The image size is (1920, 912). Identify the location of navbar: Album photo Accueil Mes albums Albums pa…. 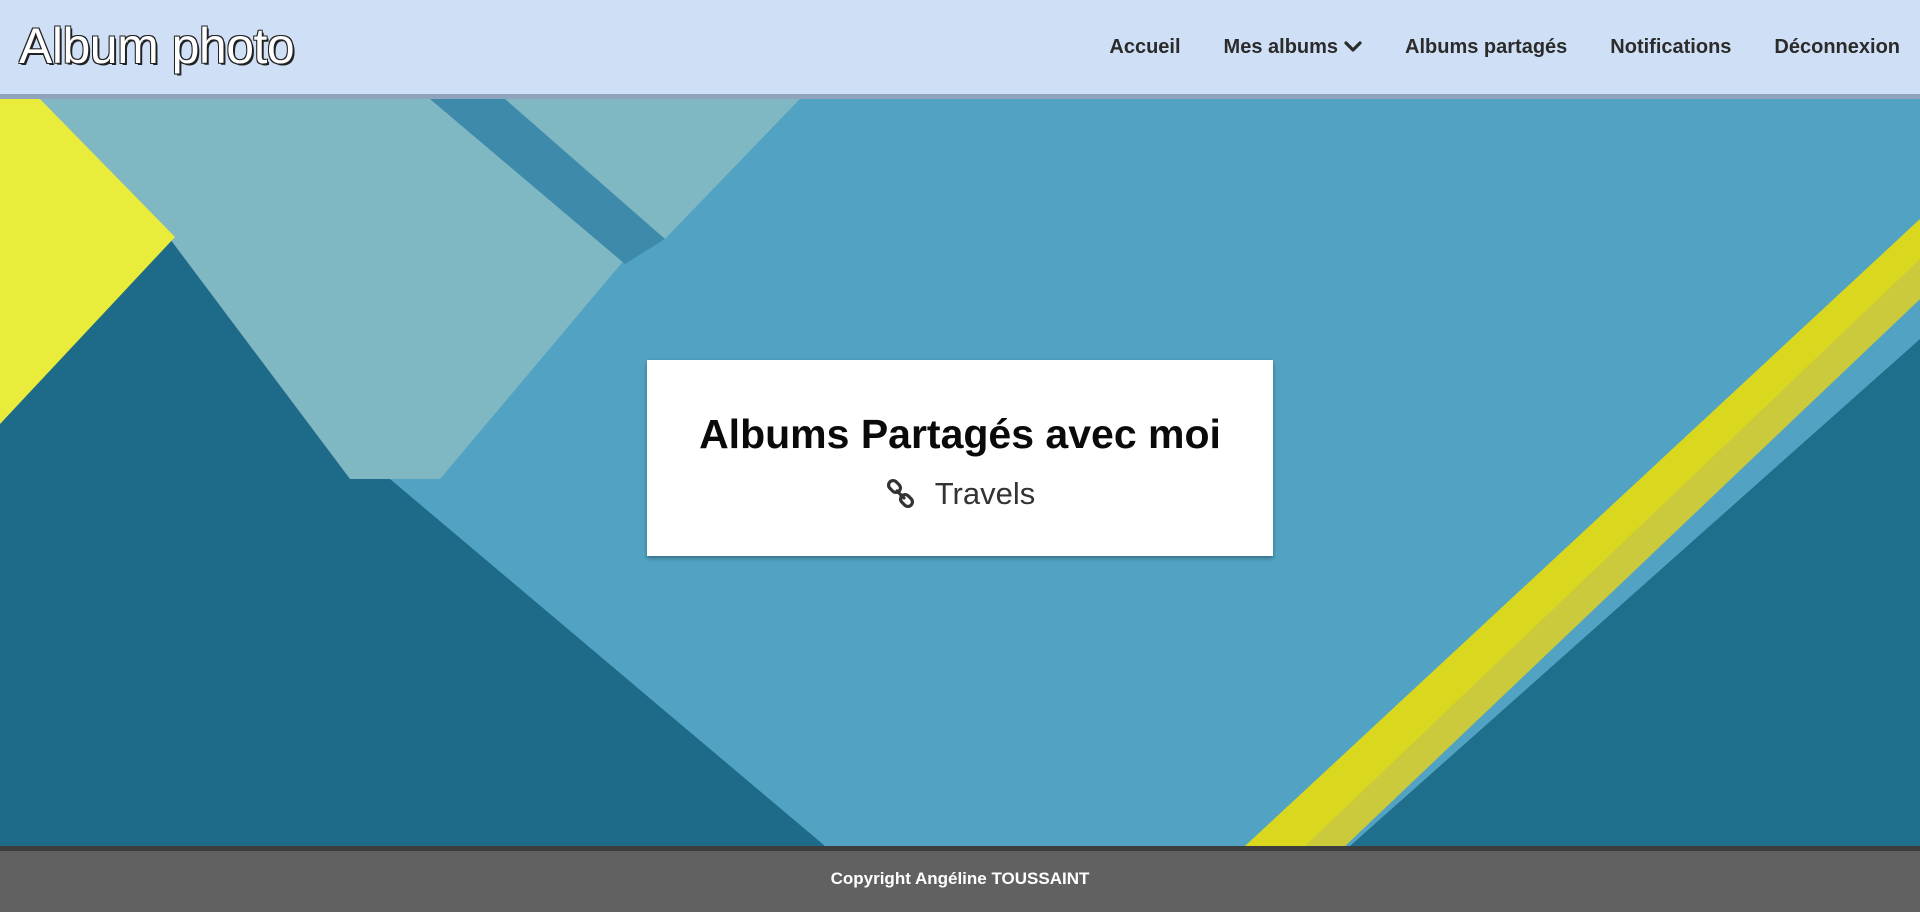
(960, 49).